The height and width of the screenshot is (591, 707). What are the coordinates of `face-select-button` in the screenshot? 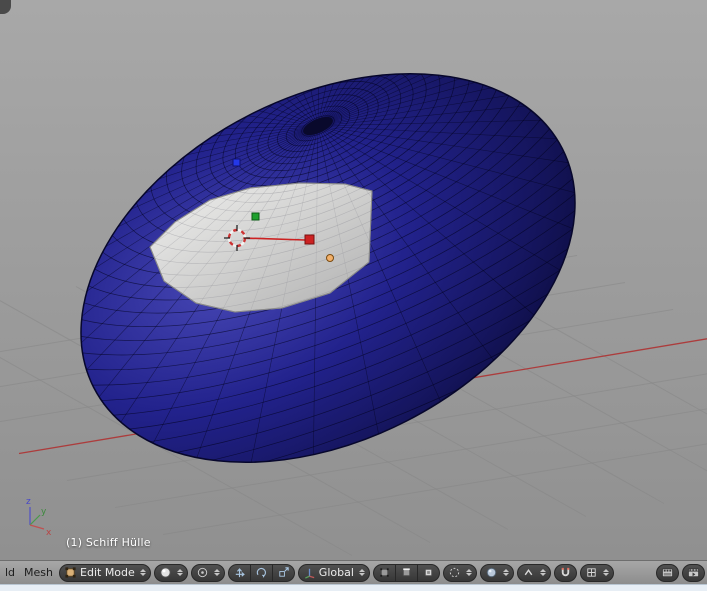 It's located at (428, 572).